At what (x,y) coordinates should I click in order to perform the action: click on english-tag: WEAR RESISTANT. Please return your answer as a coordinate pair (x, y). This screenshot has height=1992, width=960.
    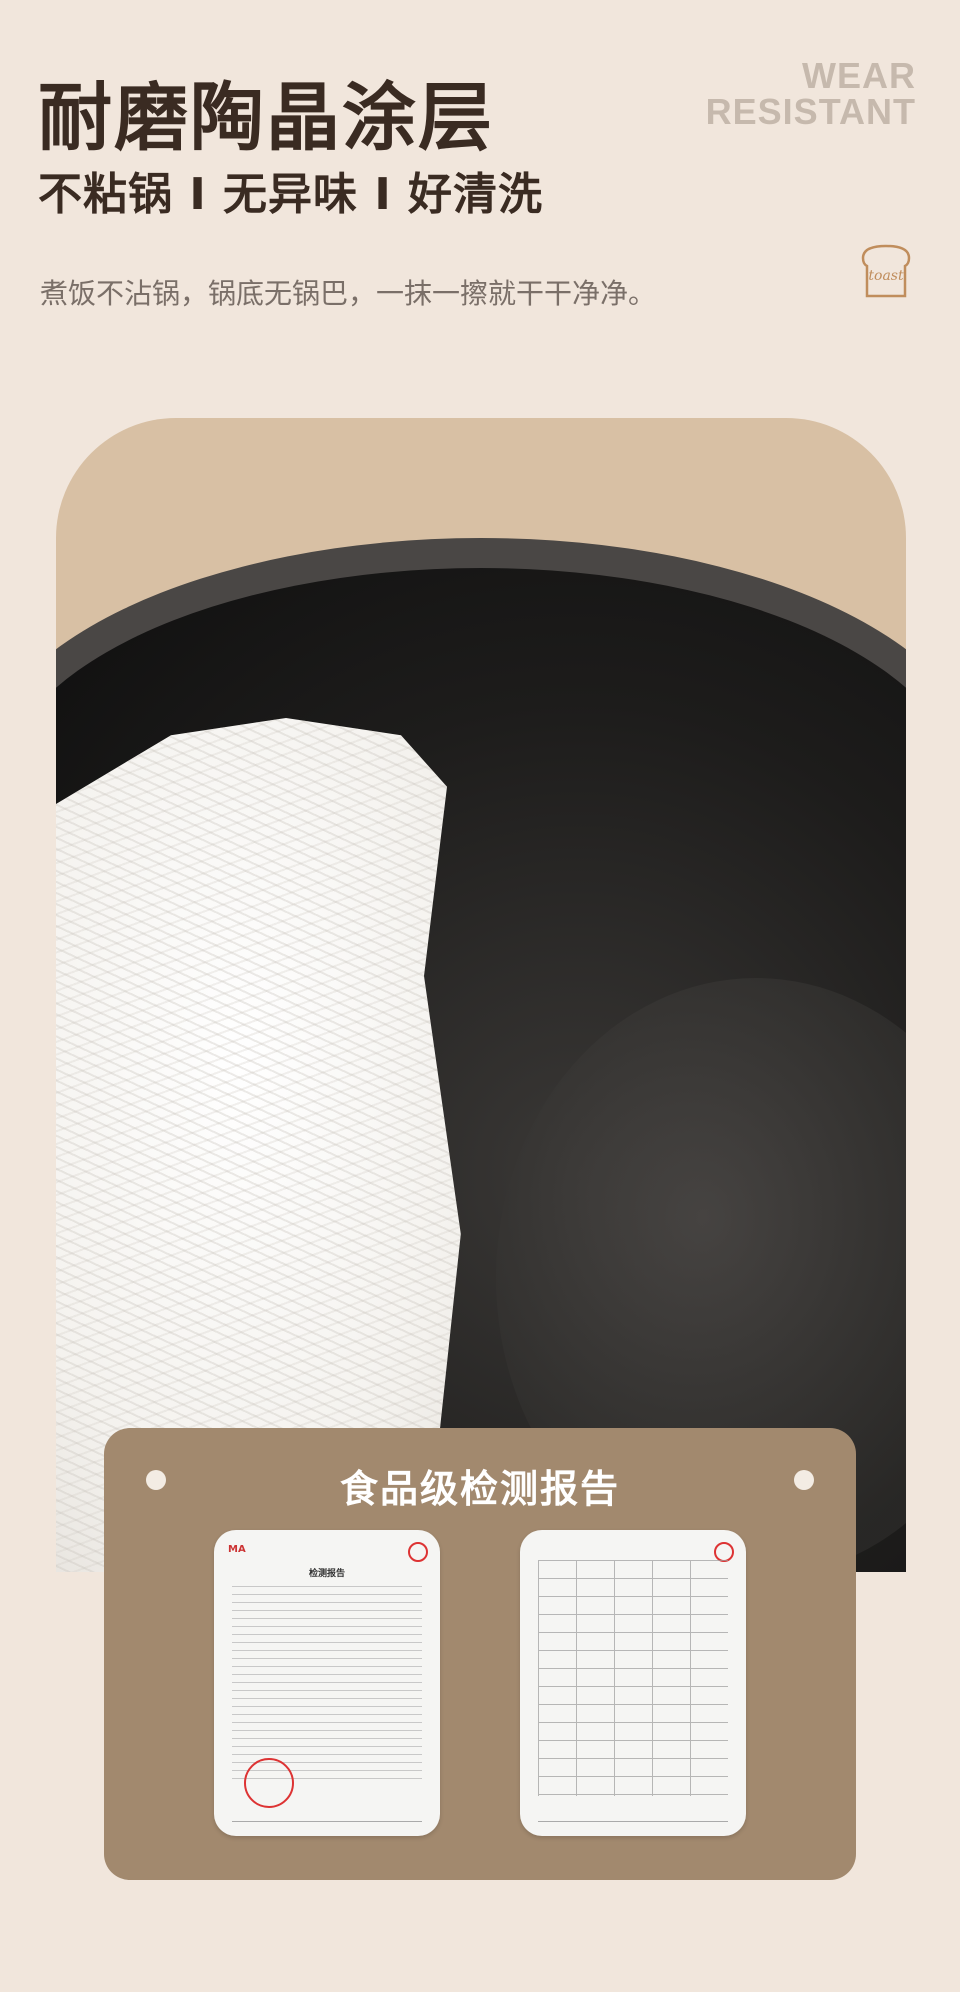
    Looking at the image, I should click on (811, 94).